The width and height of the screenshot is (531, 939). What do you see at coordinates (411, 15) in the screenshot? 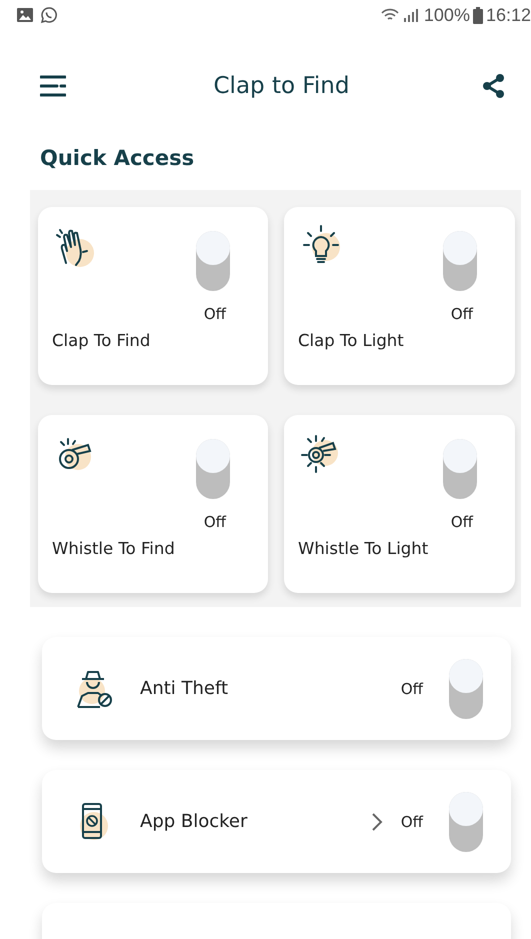
I see `signal-icon` at bounding box center [411, 15].